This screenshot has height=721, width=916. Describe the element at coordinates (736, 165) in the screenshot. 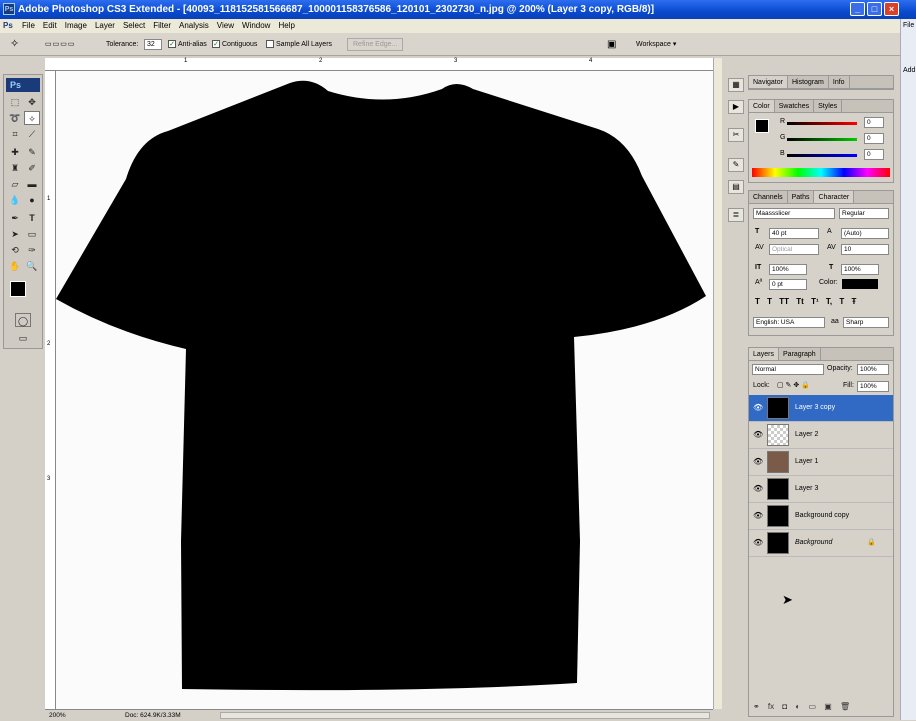

I see `actions-icon: ✎` at that location.